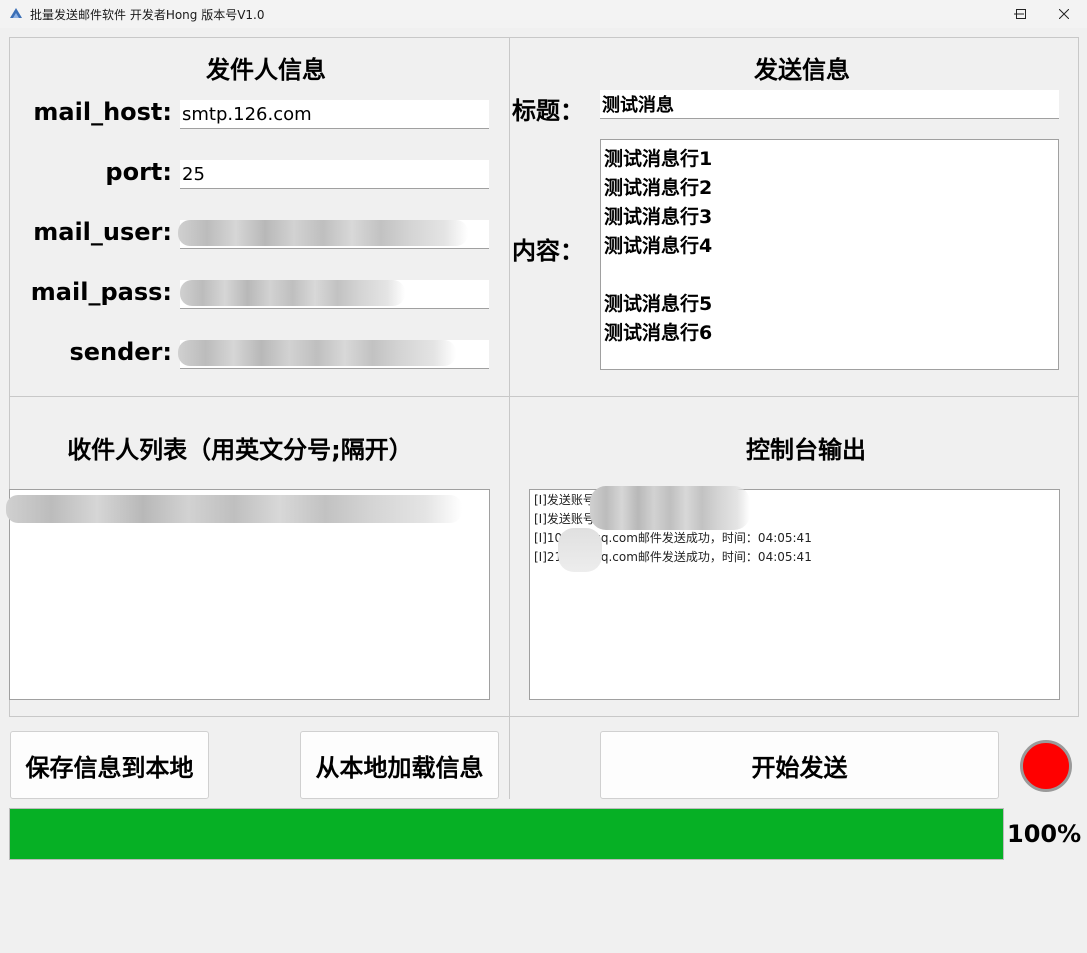 This screenshot has width=1087, height=953. What do you see at coordinates (16, 13) in the screenshot?
I see `app-logo-icon` at bounding box center [16, 13].